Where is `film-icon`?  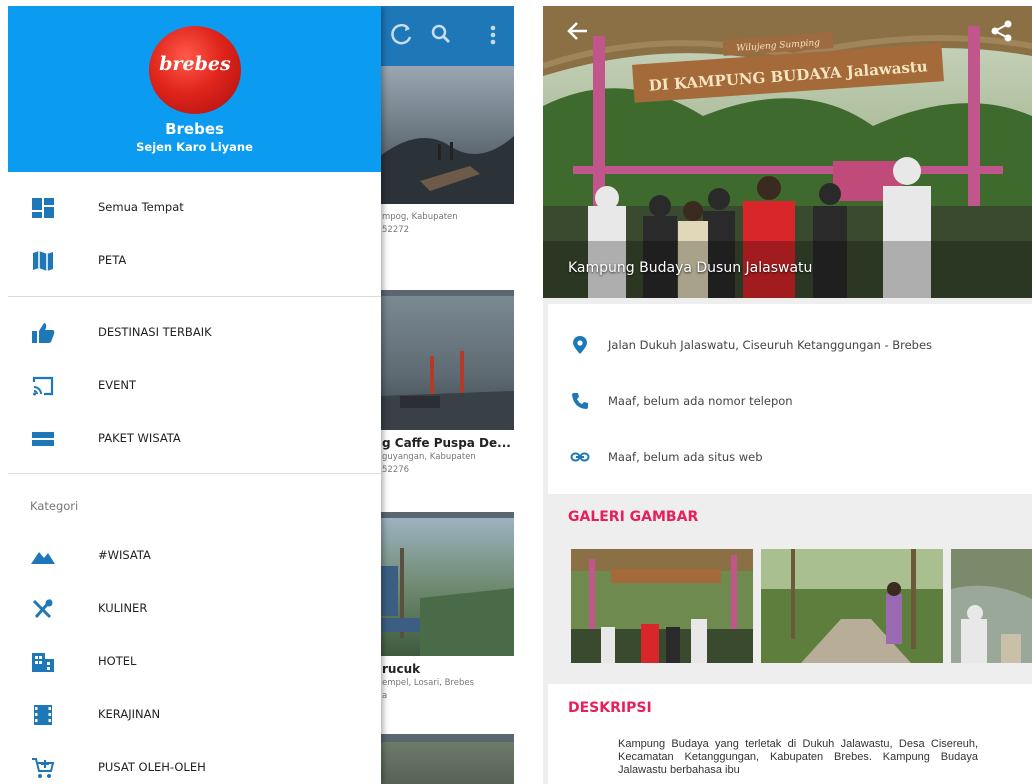
film-icon is located at coordinates (43, 715).